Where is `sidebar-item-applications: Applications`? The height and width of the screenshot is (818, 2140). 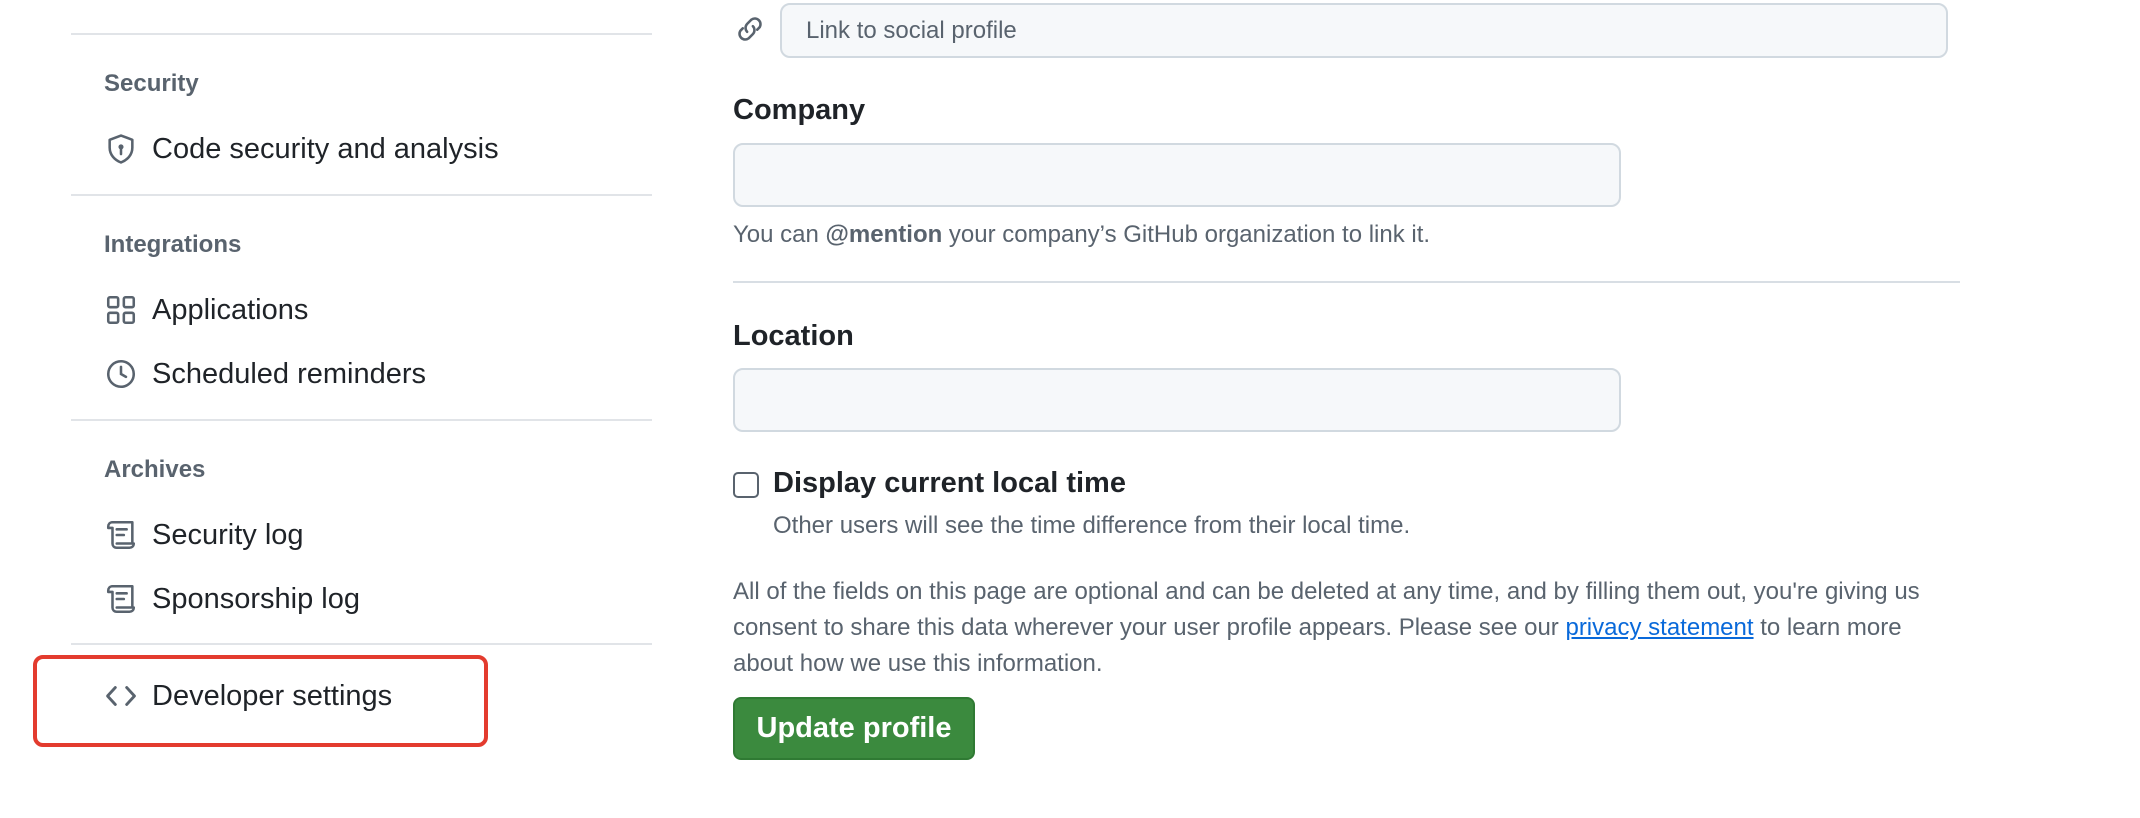
sidebar-item-applications: Applications is located at coordinates (206, 310).